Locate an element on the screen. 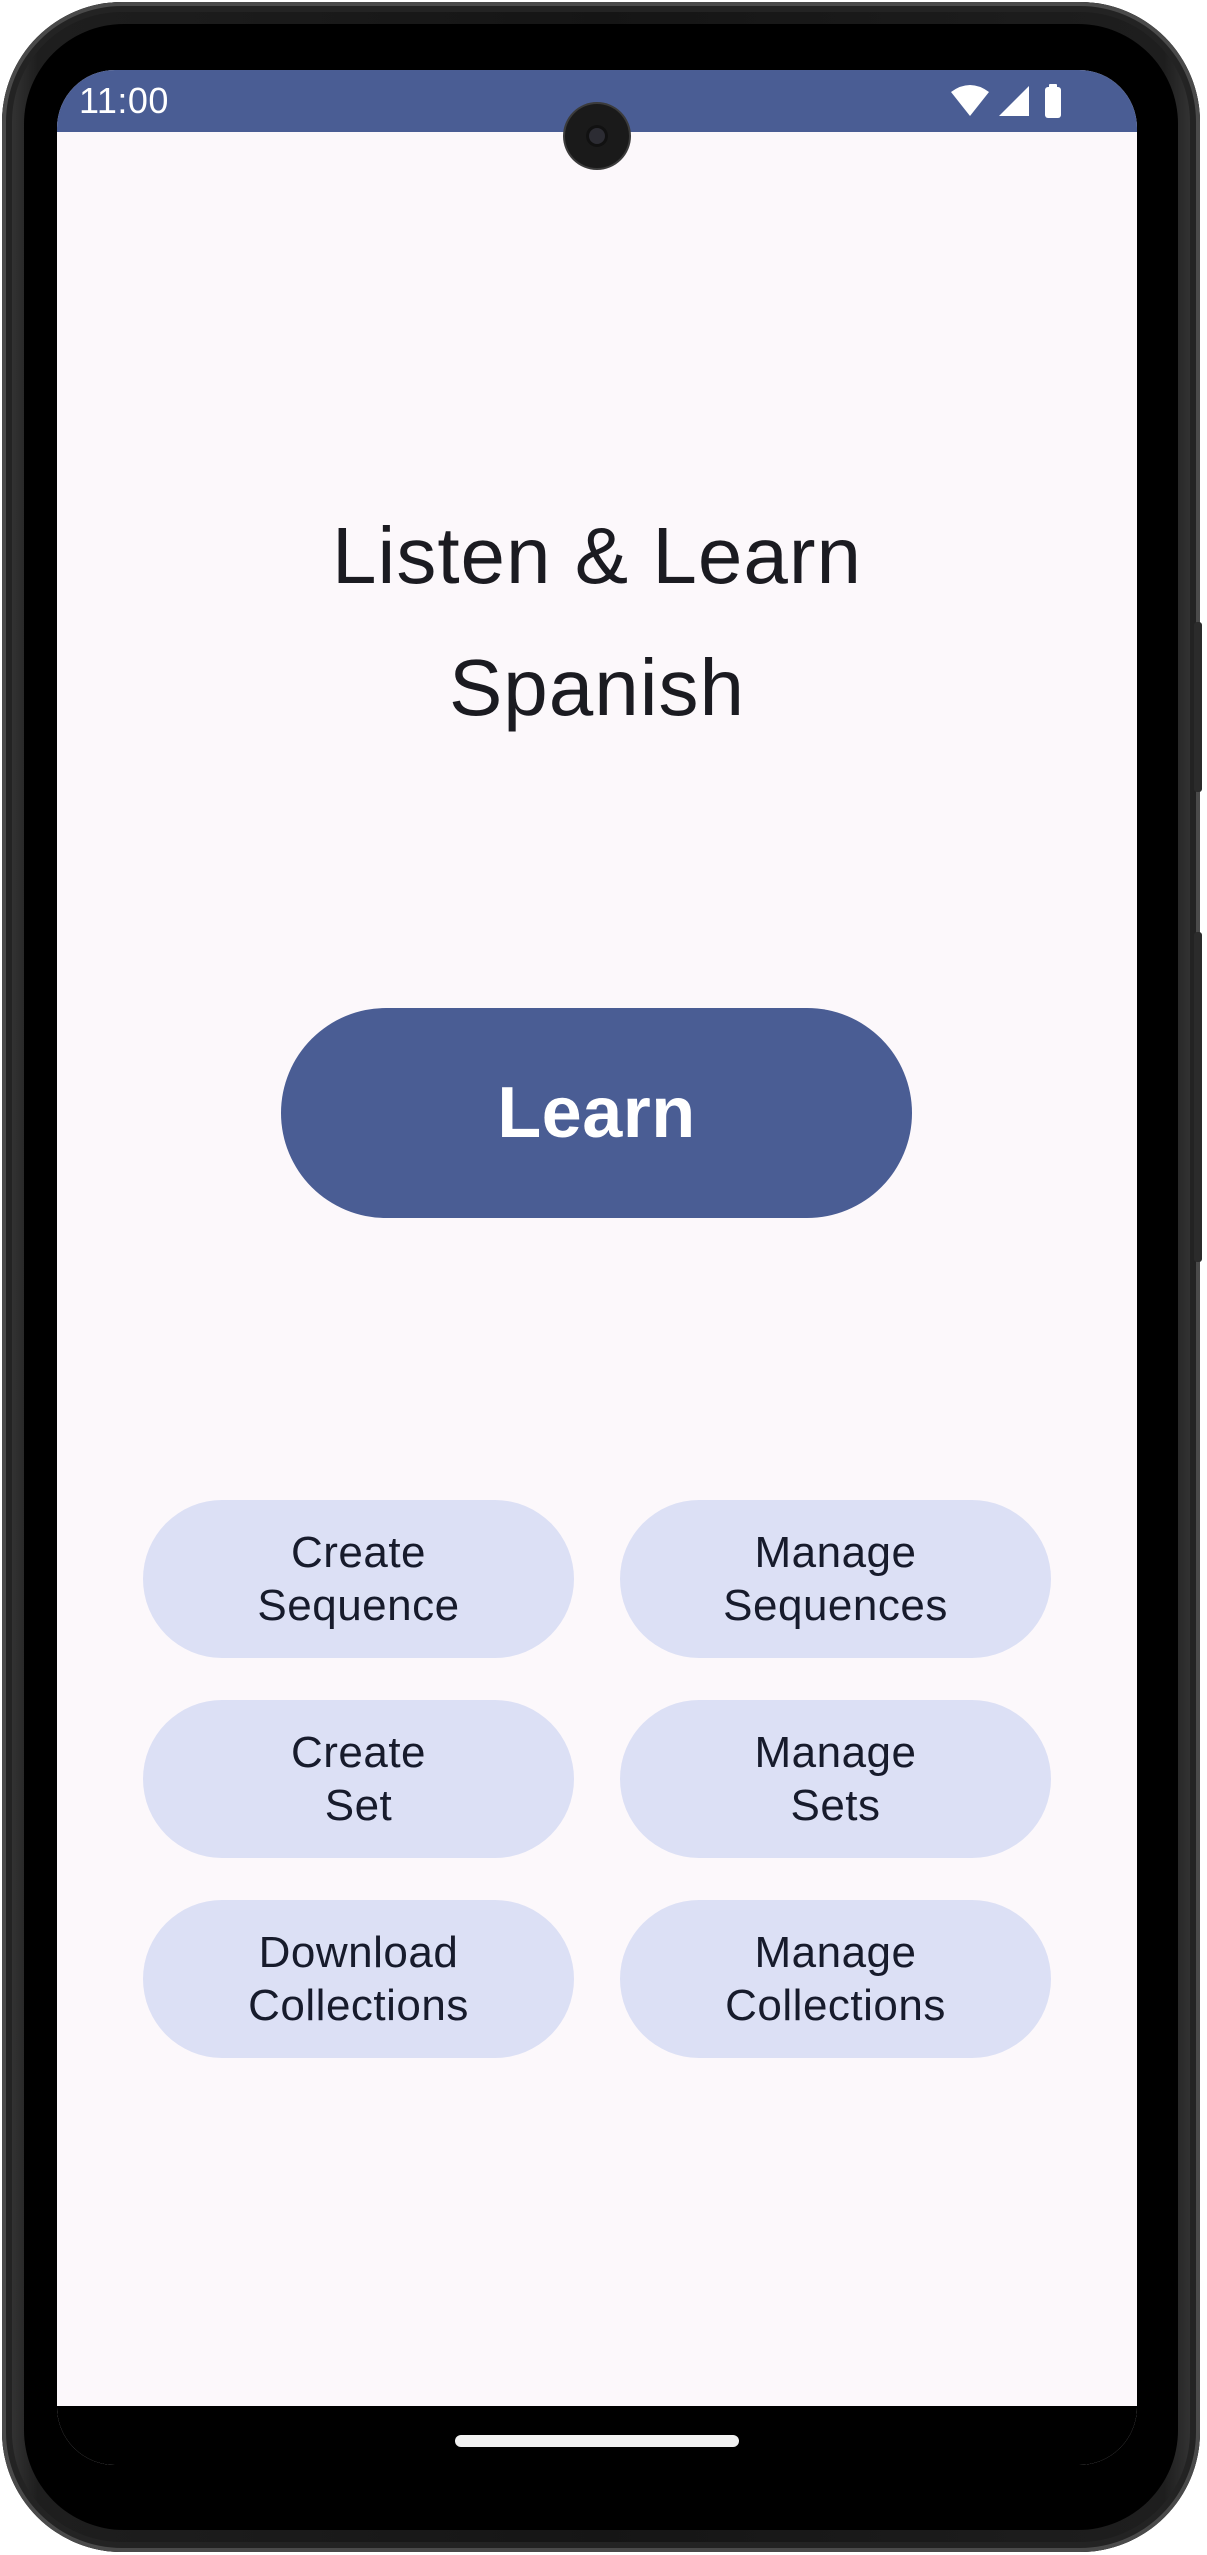 The width and height of the screenshot is (1207, 2555). app-title-line1: Listen & Learn is located at coordinates (597, 555).